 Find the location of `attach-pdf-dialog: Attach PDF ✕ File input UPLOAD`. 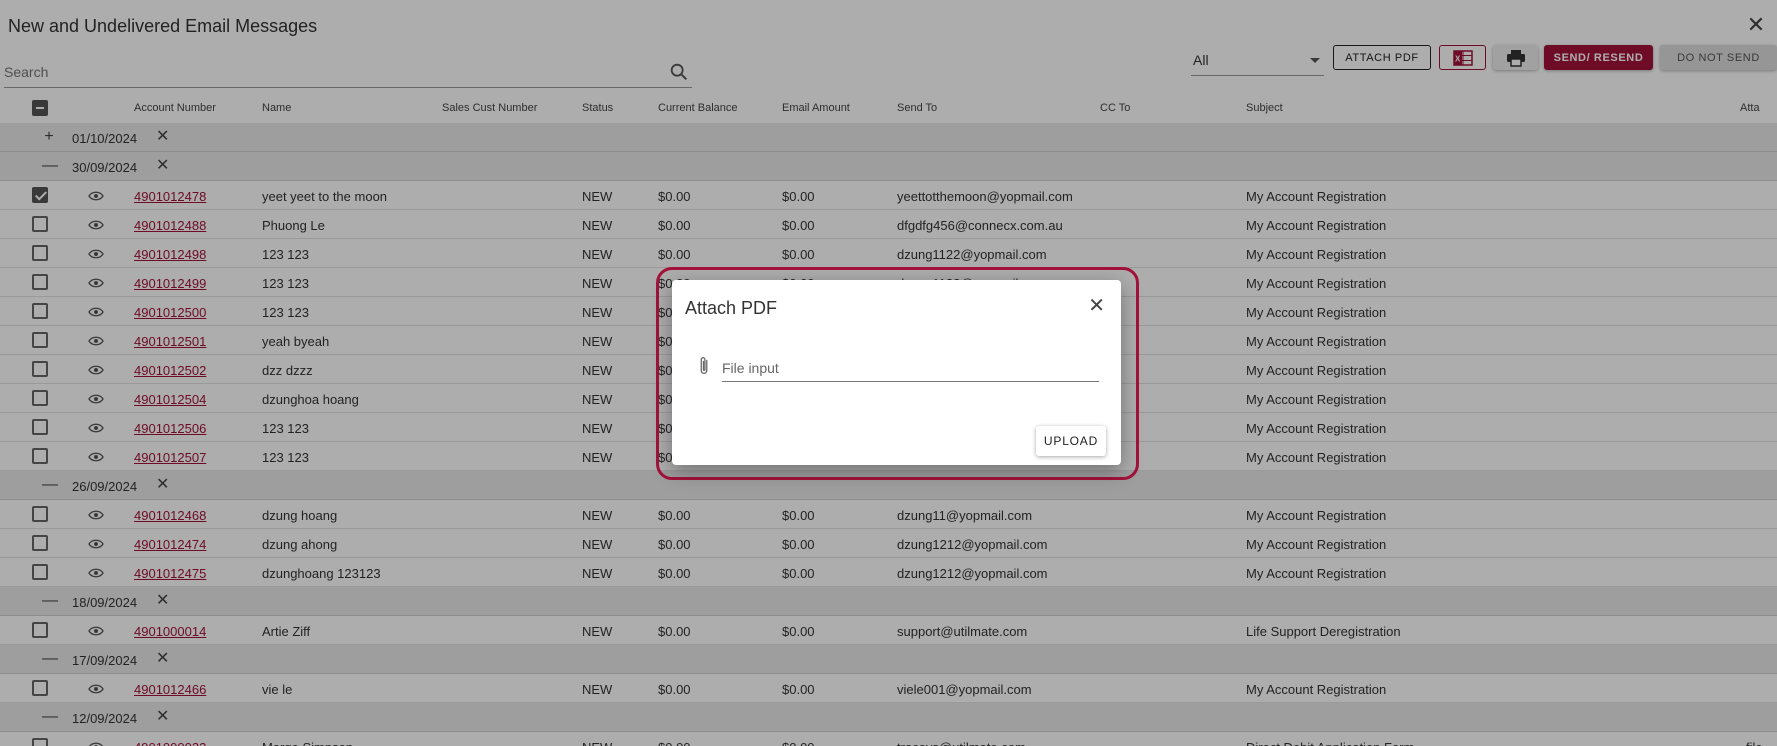

attach-pdf-dialog: Attach PDF ✕ File input UPLOAD is located at coordinates (896, 372).